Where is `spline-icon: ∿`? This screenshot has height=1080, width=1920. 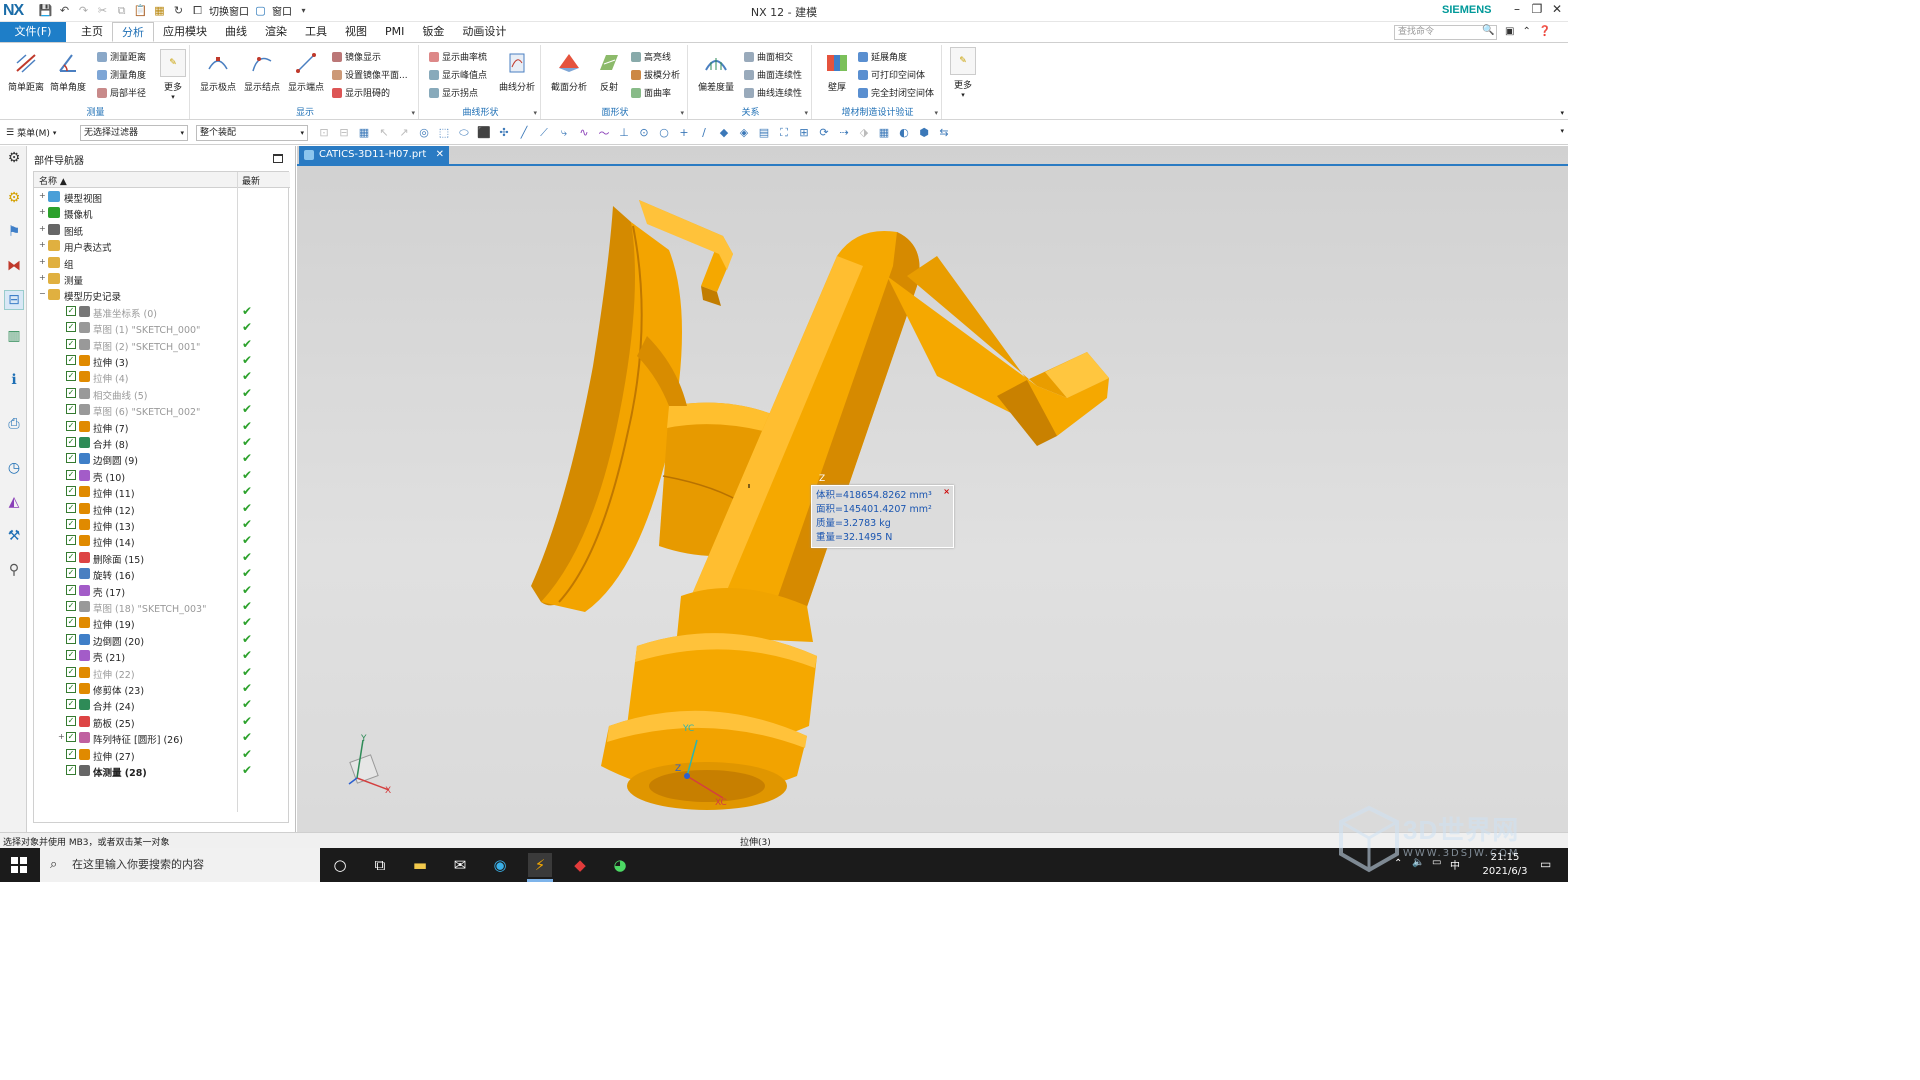
spline-icon: ∿ is located at coordinates (584, 132).